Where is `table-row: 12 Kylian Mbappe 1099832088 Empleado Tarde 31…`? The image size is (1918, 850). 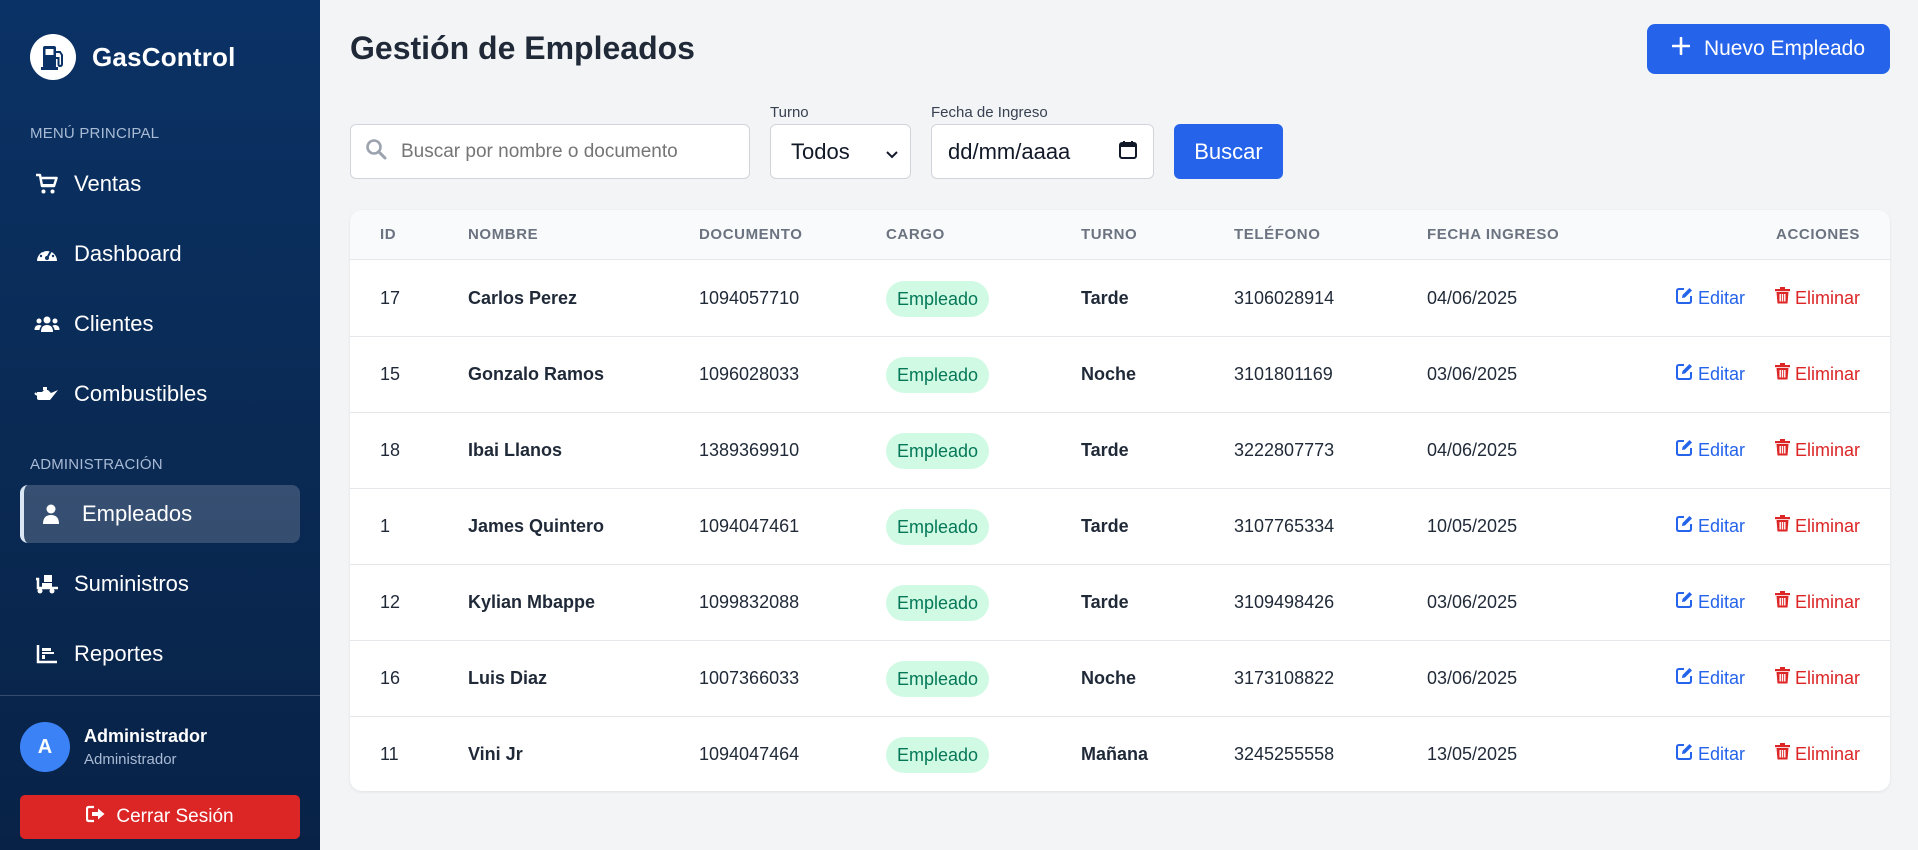
table-row: 12 Kylian Mbappe 1099832088 Empleado Tarde 31… is located at coordinates (1120, 603).